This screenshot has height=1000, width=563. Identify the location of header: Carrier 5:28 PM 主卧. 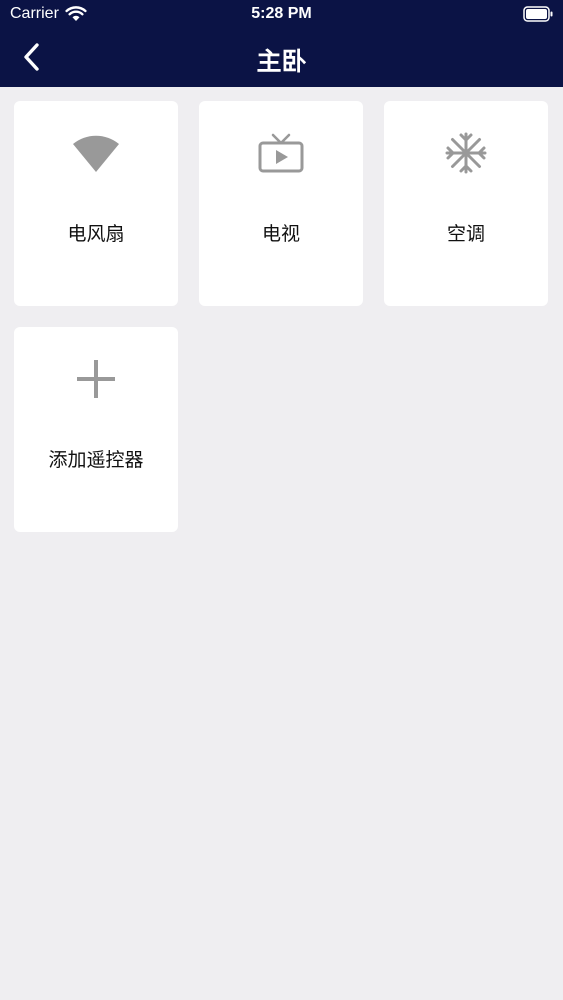
(281, 43).